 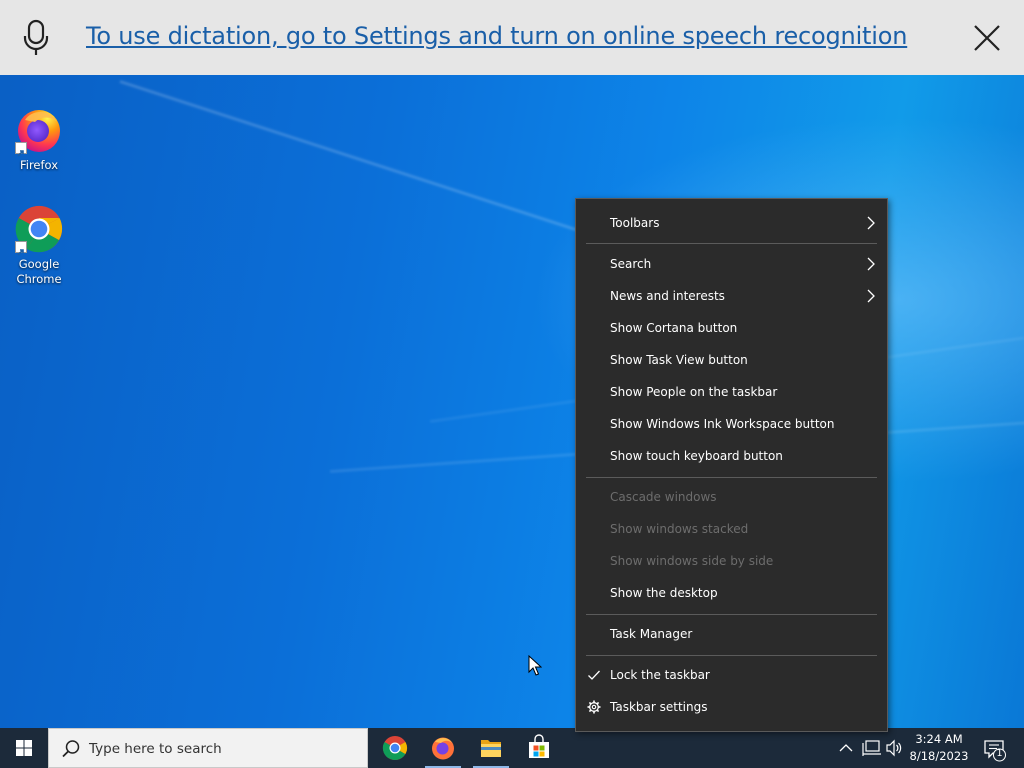 What do you see at coordinates (631, 264) in the screenshot?
I see `menu-item-label: Search` at bounding box center [631, 264].